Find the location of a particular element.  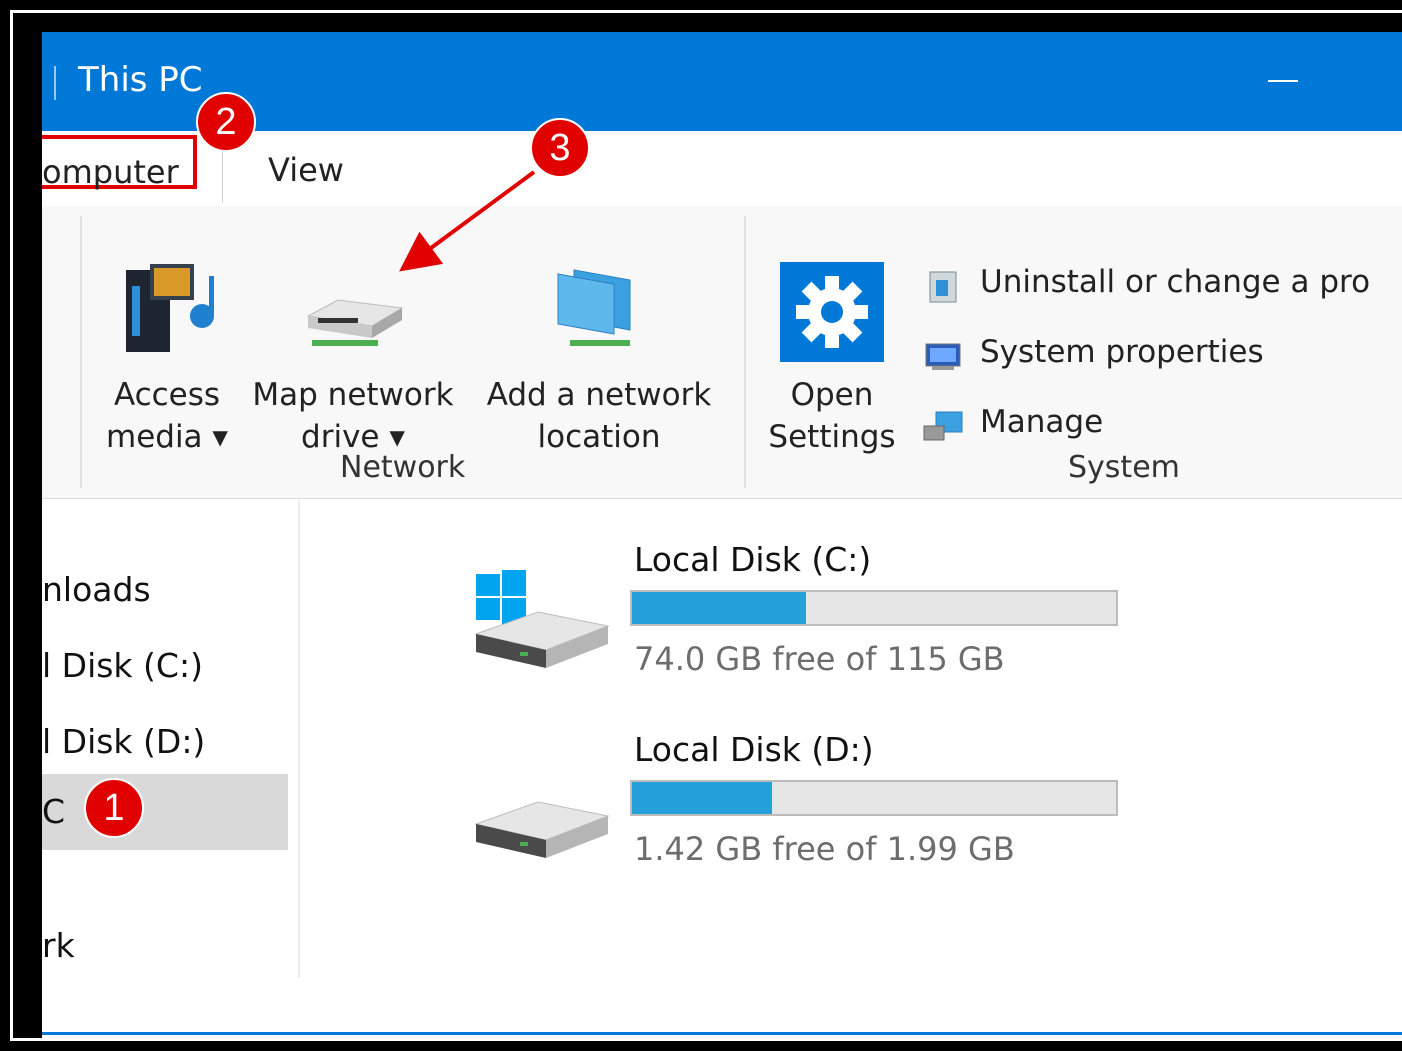

group-label-system: System is located at coordinates (1124, 467).